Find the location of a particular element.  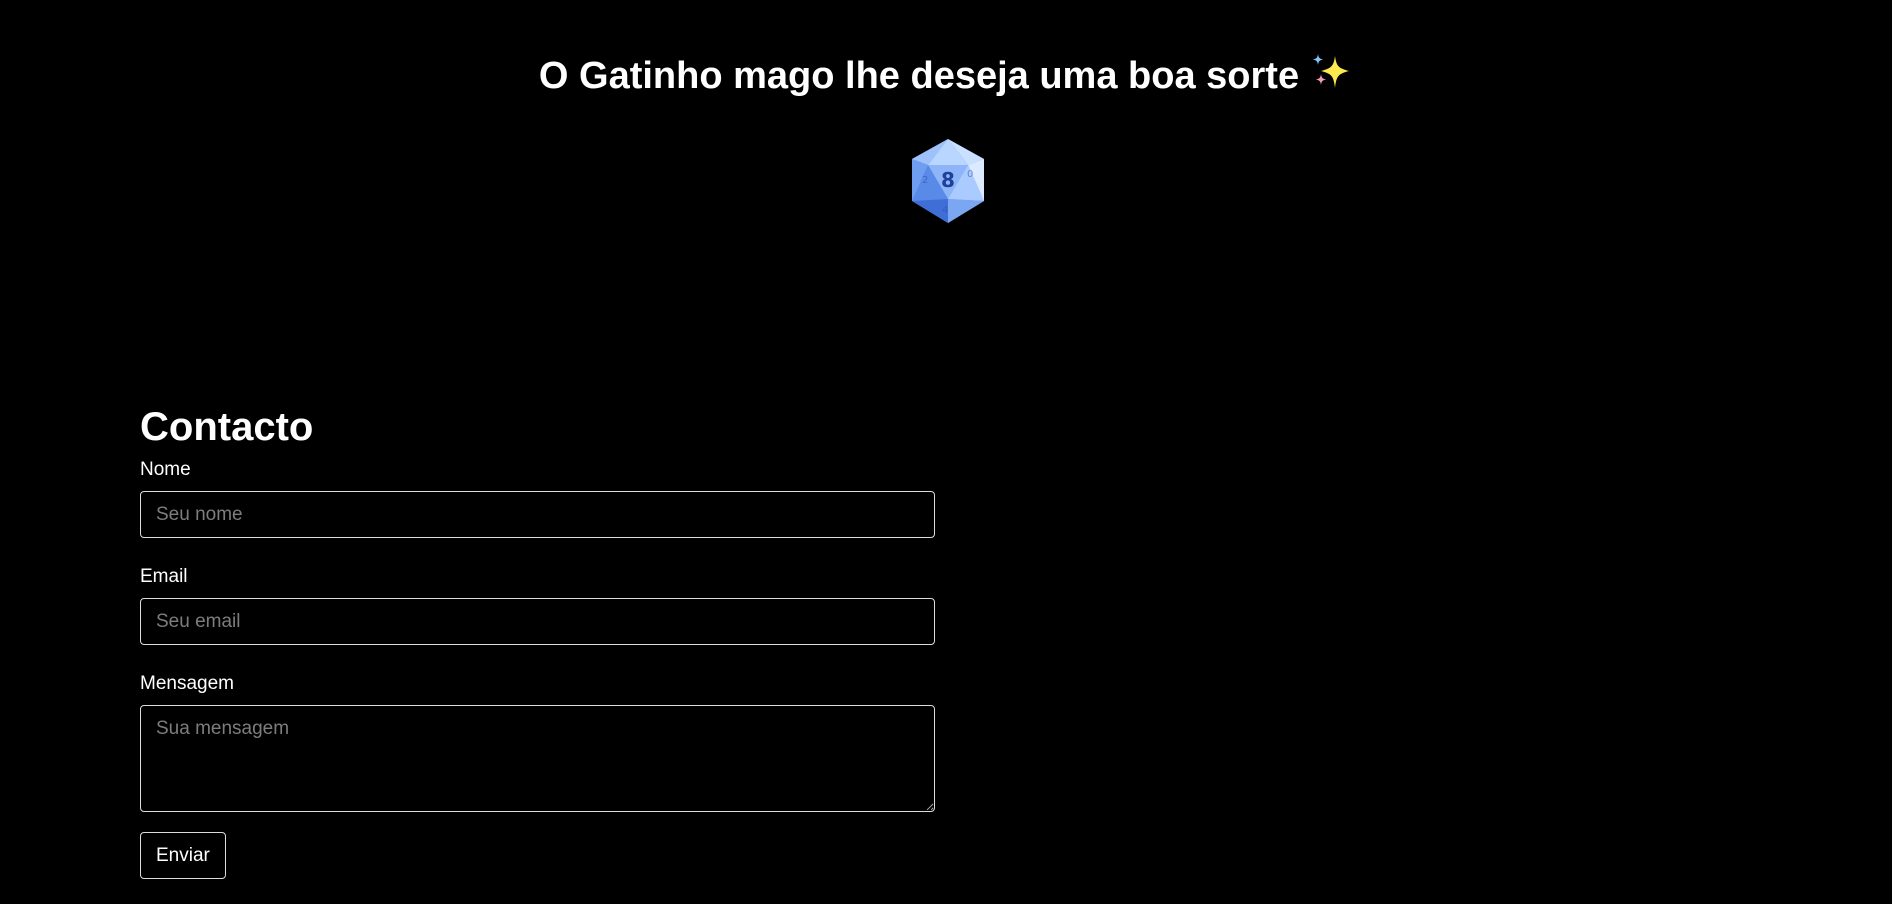

message-label: Mensagem is located at coordinates (187, 683).